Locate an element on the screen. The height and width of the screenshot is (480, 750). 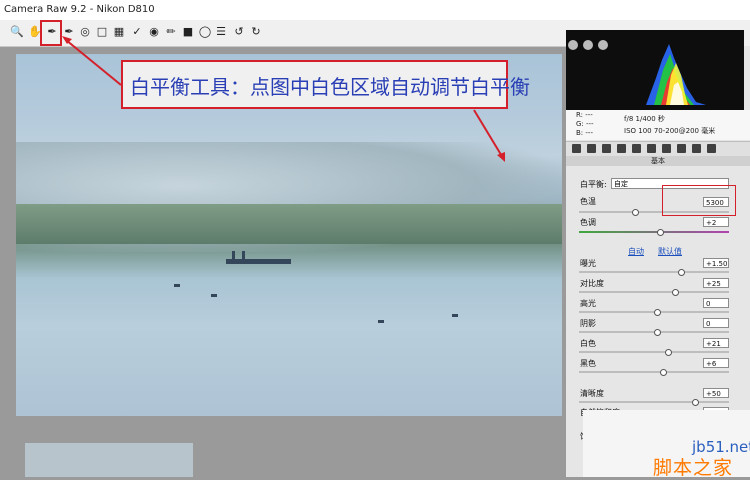
filmstrip-thumbnail is located at coordinates (109, 460).